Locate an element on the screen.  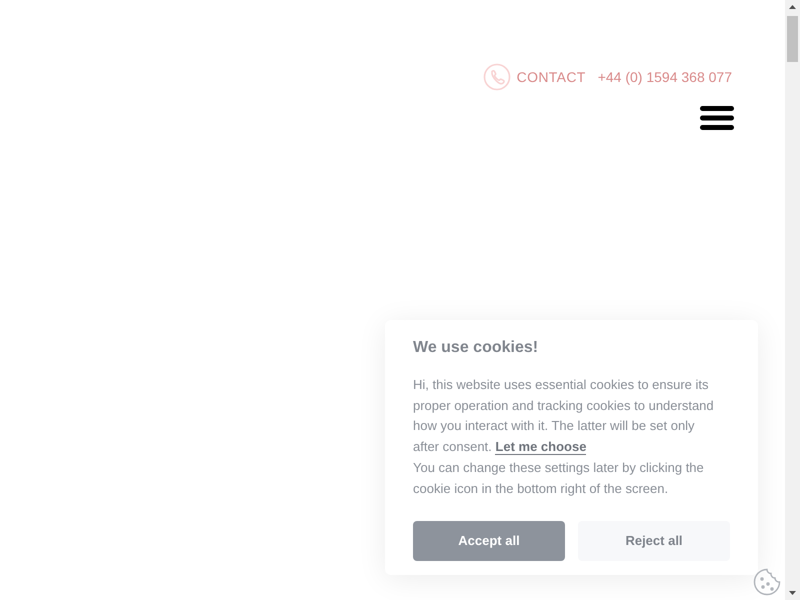
phone-icon is located at coordinates (496, 77).